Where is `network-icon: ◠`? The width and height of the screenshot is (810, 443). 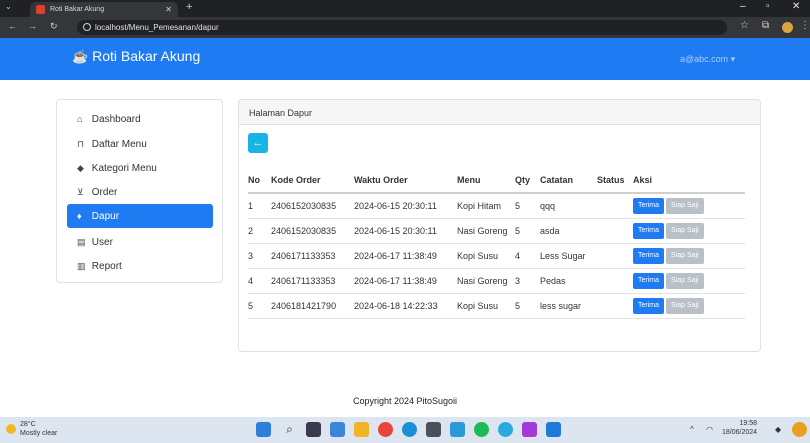
network-icon: ◠ is located at coordinates (709, 429).